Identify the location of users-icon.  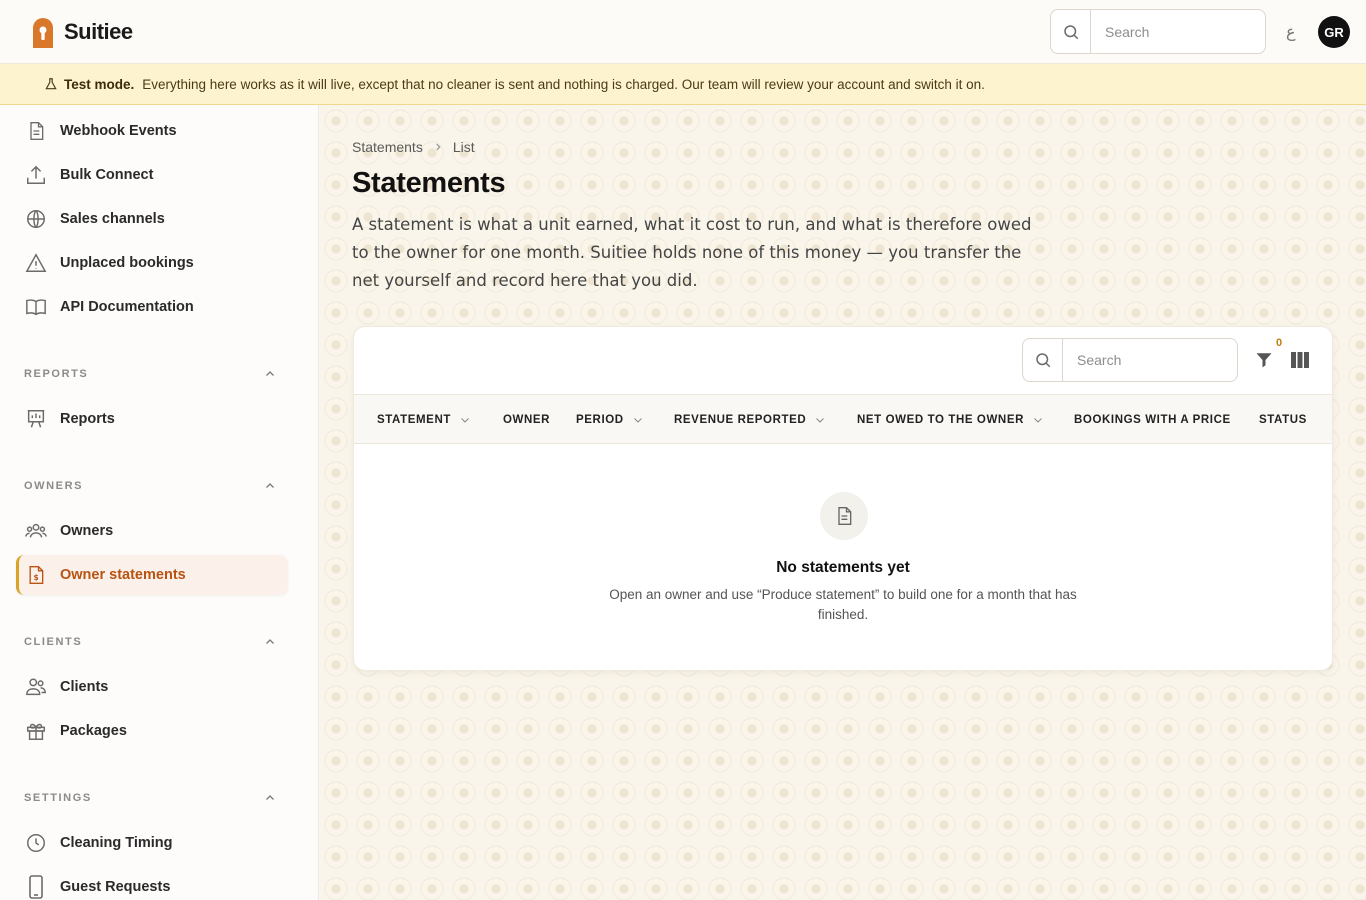
(36, 531).